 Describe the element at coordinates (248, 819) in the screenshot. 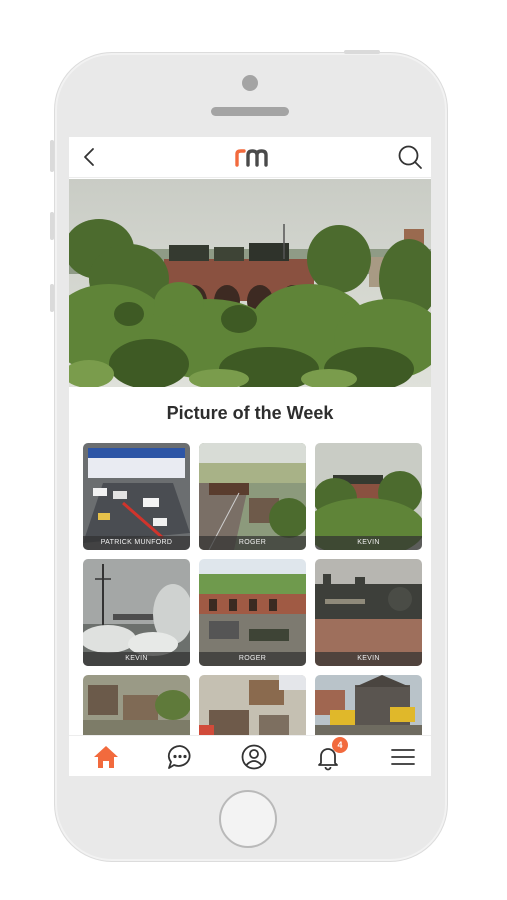

I see `phone-home-button` at that location.